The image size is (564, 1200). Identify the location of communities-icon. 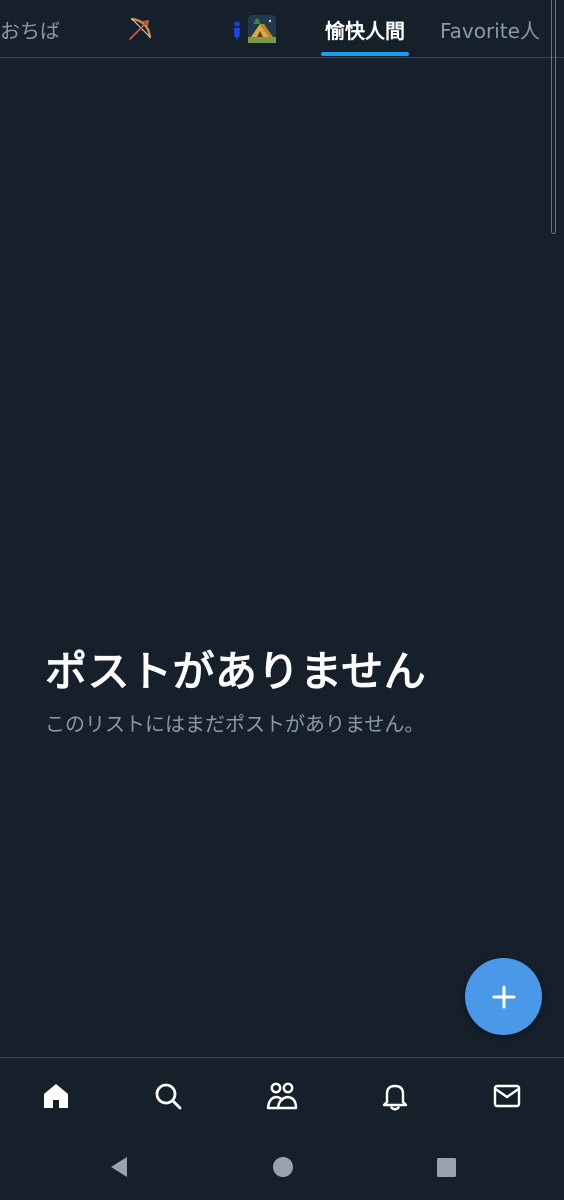
(282, 1096).